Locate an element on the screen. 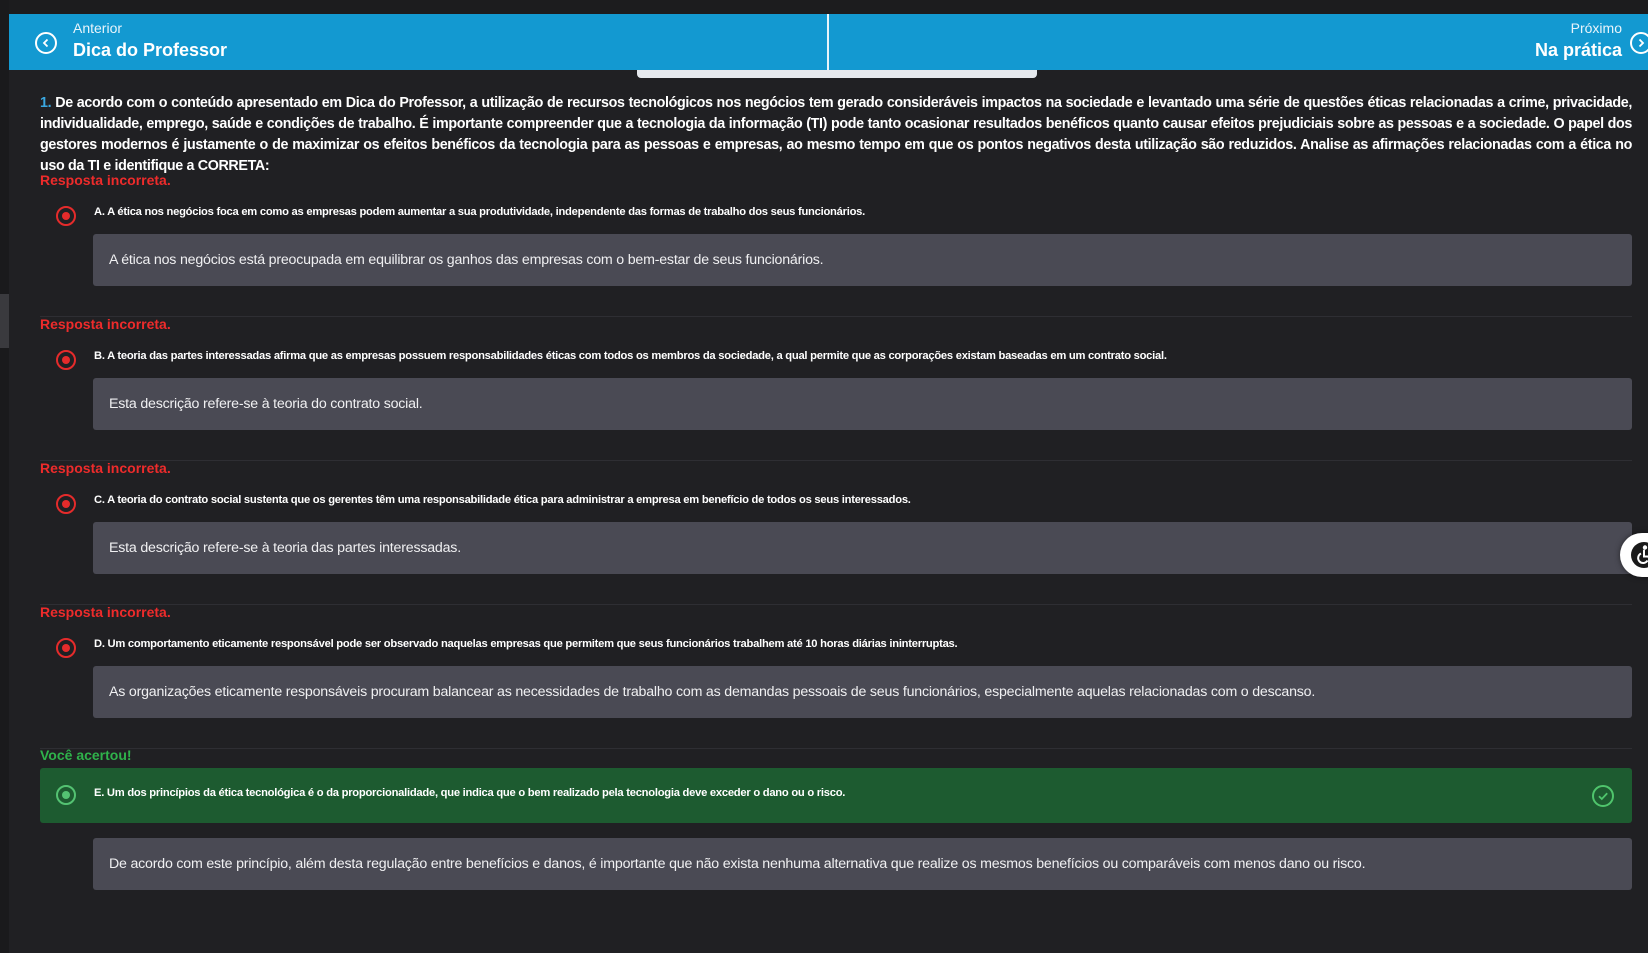  previous-title: Dica do Professor is located at coordinates (150, 50).